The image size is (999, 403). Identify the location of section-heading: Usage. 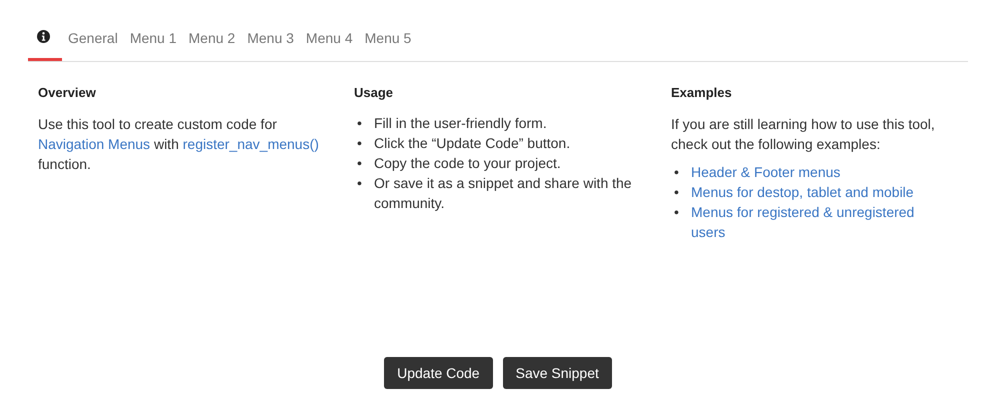
(374, 92).